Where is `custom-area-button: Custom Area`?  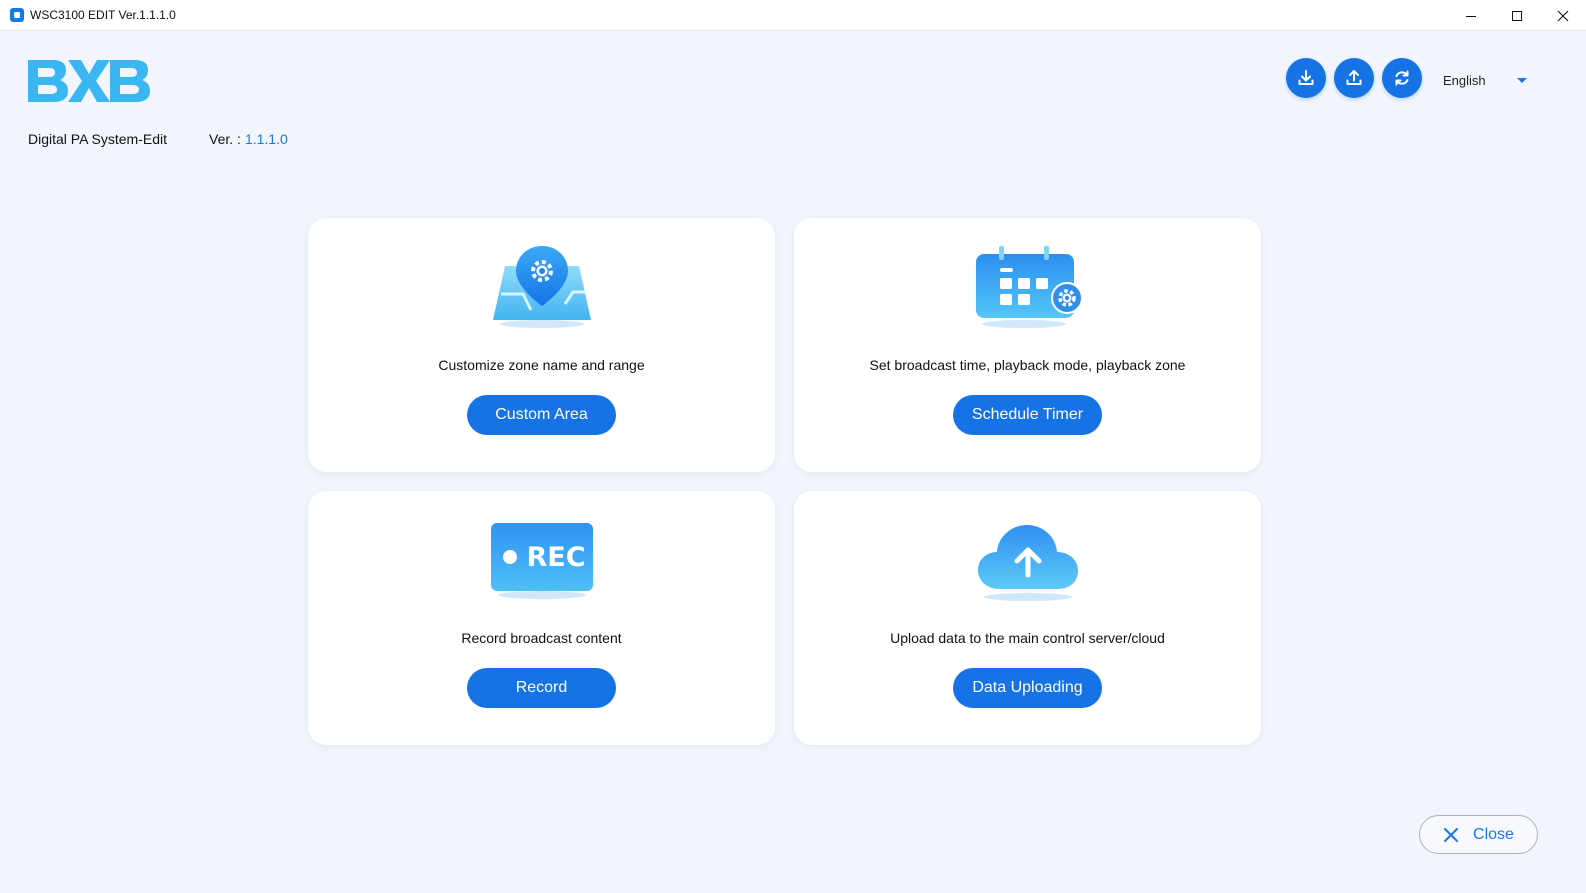
custom-area-button: Custom Area is located at coordinates (541, 415).